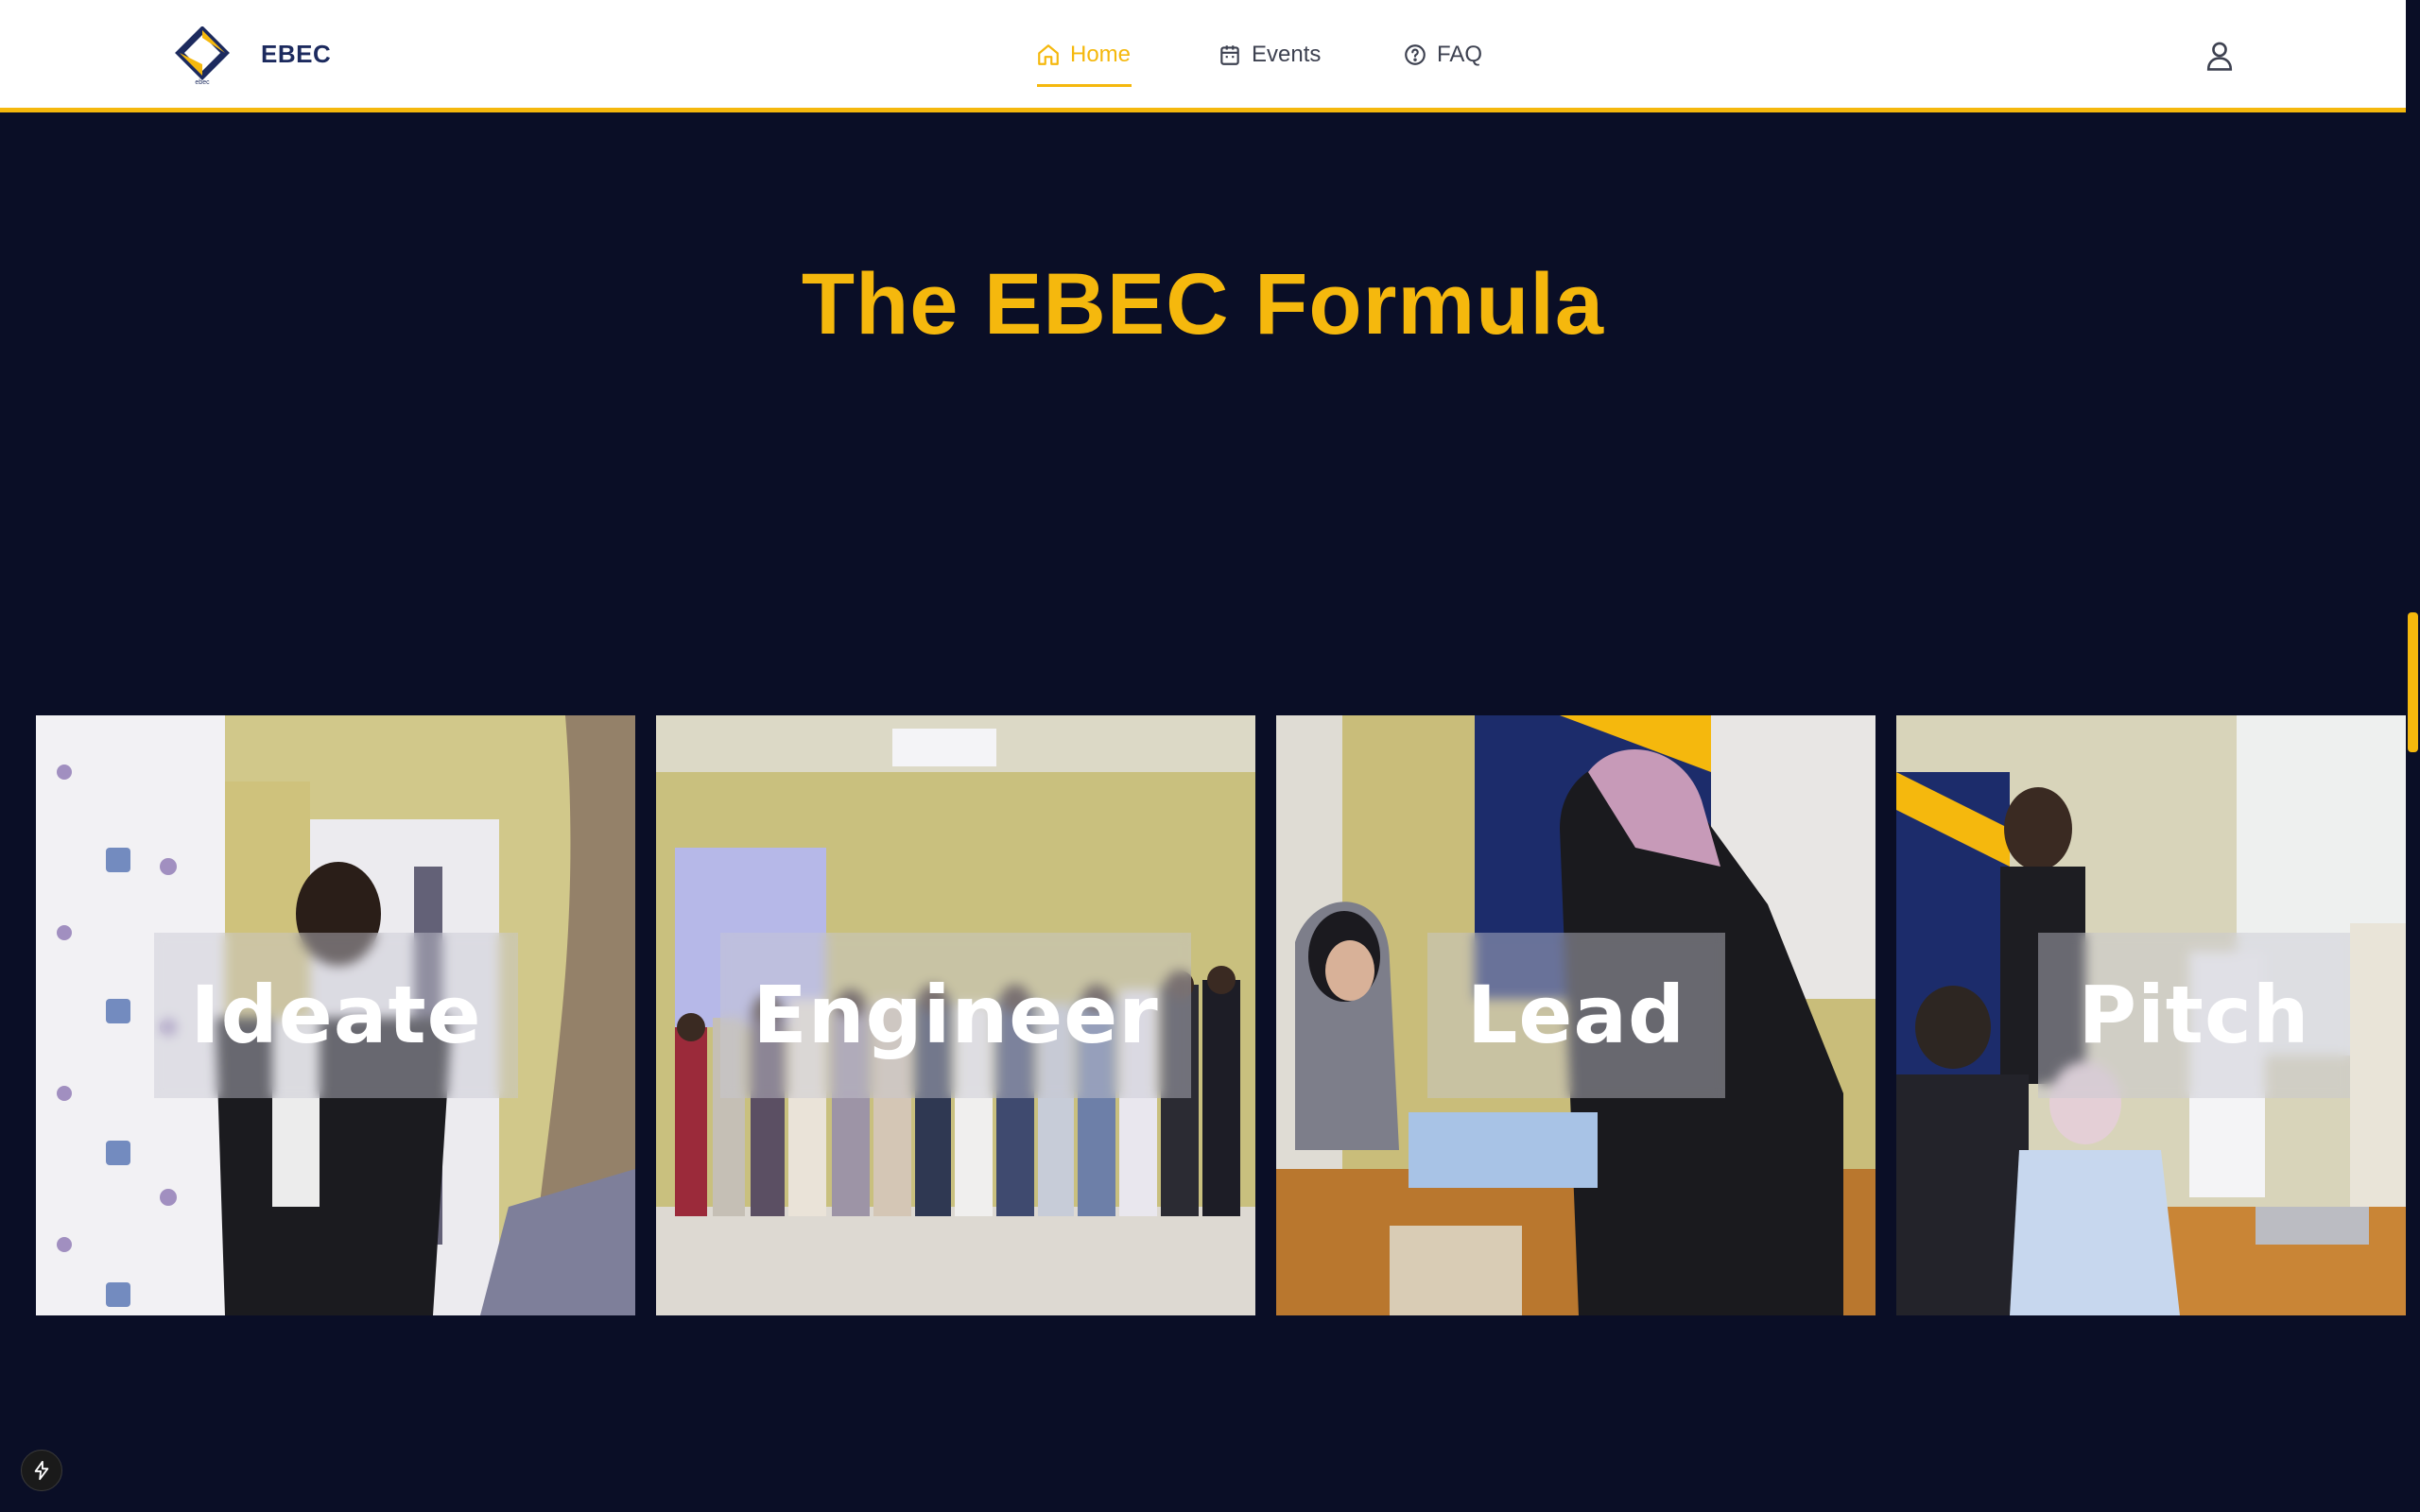 The width and height of the screenshot is (2420, 1512). I want to click on card-label-backdrop: Ideate, so click(336, 1015).